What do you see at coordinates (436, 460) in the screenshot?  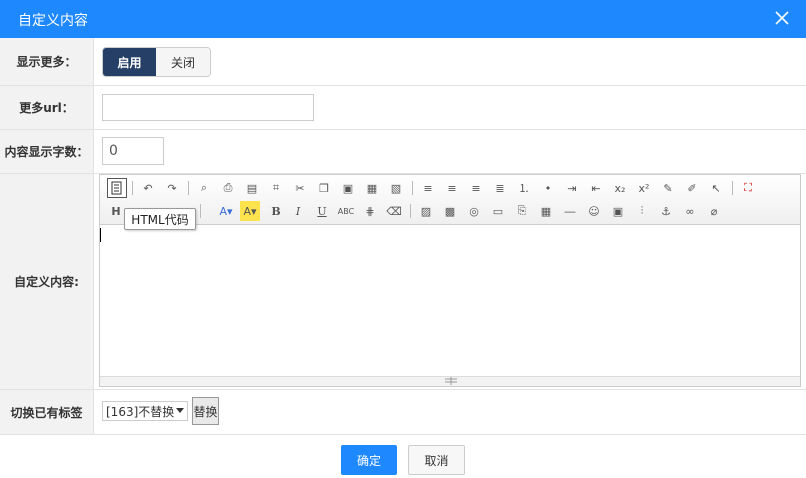 I see `cancel-button: 取消` at bounding box center [436, 460].